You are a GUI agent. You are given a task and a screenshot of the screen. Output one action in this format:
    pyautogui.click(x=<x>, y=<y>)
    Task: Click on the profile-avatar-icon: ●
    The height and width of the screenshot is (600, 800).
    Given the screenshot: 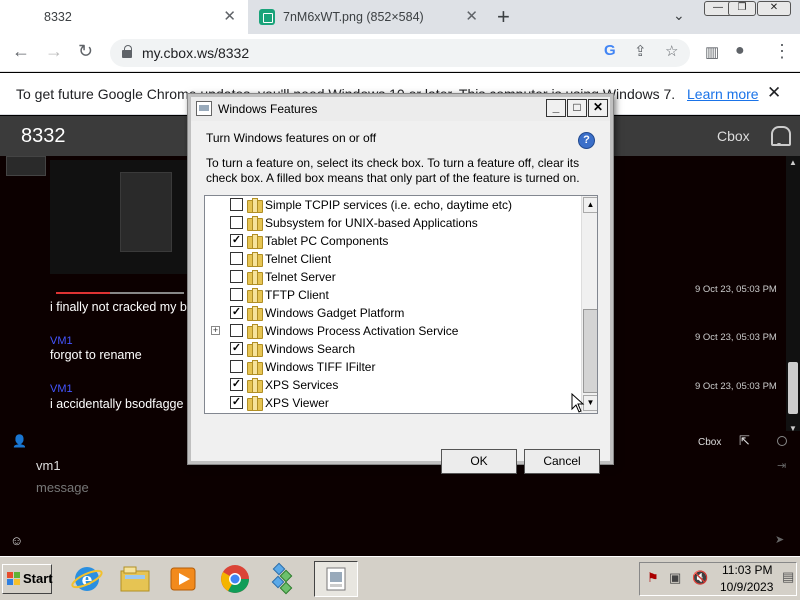 What is the action you would take?
    pyautogui.click(x=740, y=51)
    